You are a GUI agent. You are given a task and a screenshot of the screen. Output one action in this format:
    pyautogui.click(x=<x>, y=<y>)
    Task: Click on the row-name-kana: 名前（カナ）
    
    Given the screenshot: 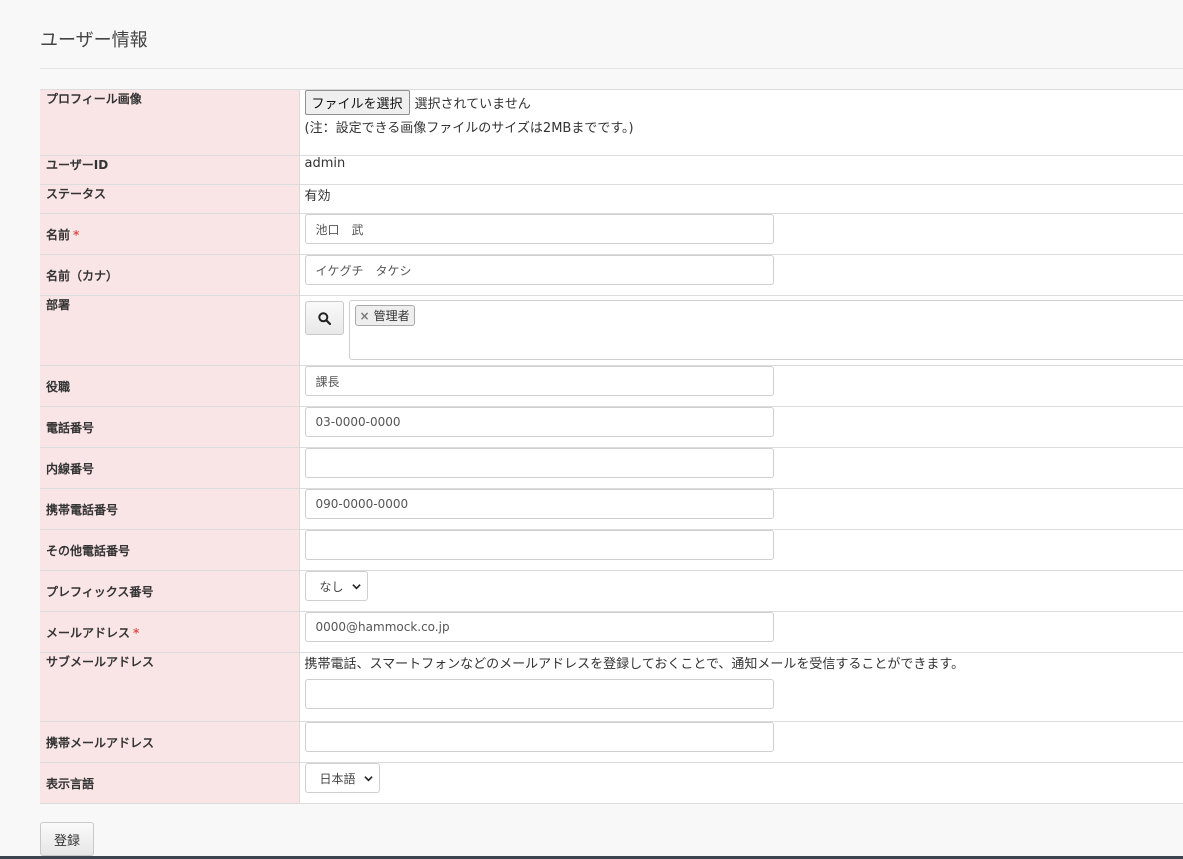 What is the action you would take?
    pyautogui.click(x=611, y=275)
    